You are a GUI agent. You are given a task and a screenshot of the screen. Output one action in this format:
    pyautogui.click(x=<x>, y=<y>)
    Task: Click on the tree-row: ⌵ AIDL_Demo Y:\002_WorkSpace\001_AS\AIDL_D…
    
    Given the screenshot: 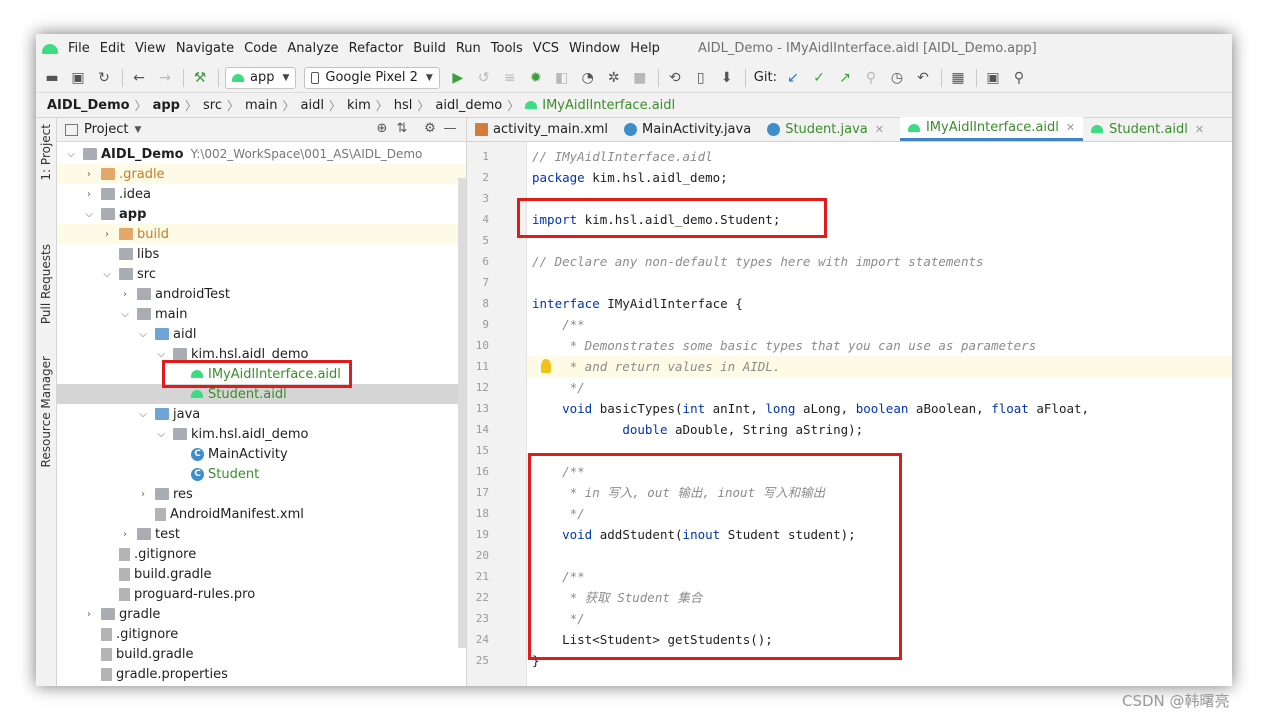 What is the action you would take?
    pyautogui.click(x=261, y=154)
    